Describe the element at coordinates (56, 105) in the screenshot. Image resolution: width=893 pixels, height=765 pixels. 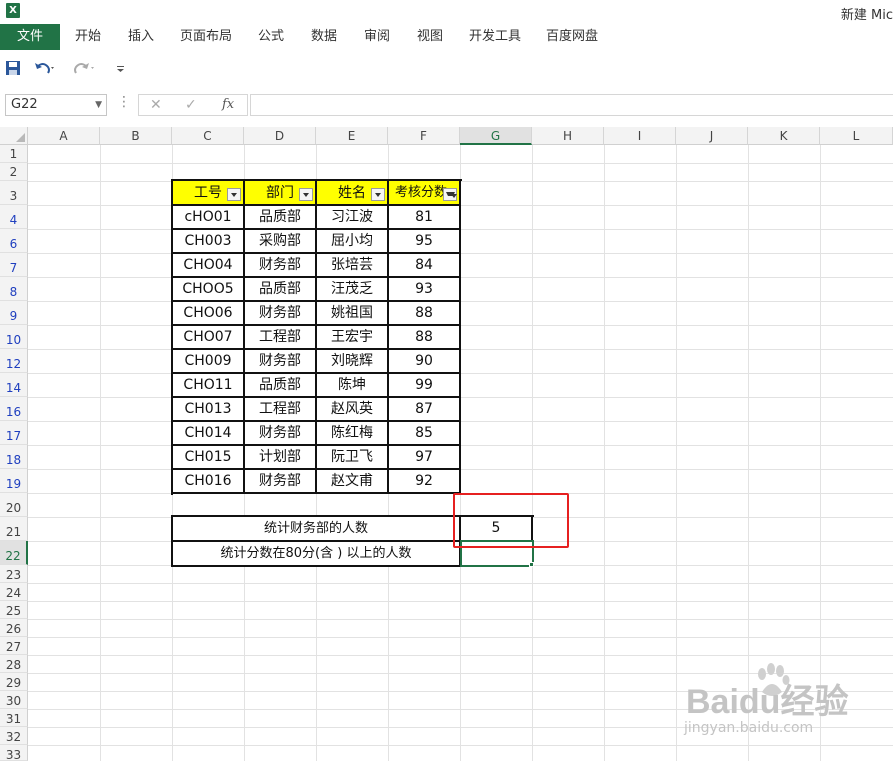
I see `name-box: G22 ▼` at that location.